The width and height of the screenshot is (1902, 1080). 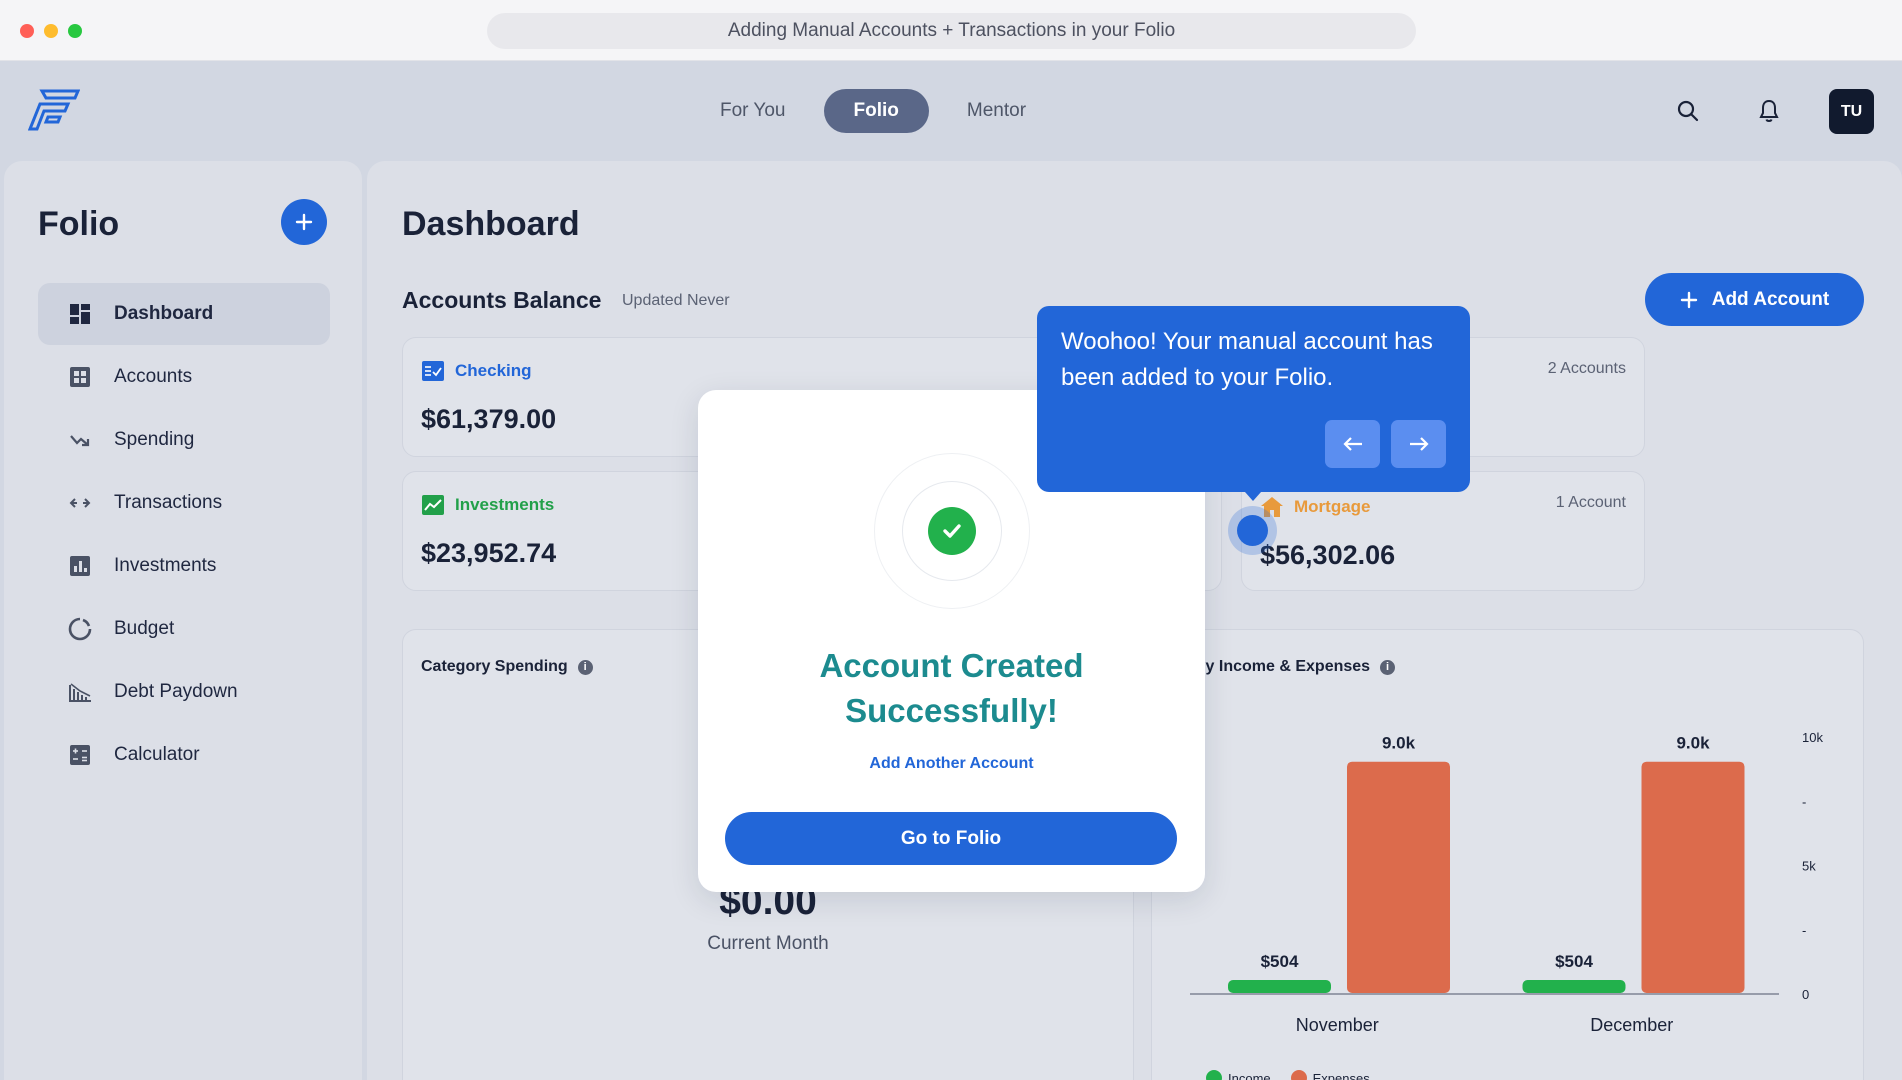 What do you see at coordinates (951, 688) in the screenshot?
I see `modal-title: Account Created Successfully!` at bounding box center [951, 688].